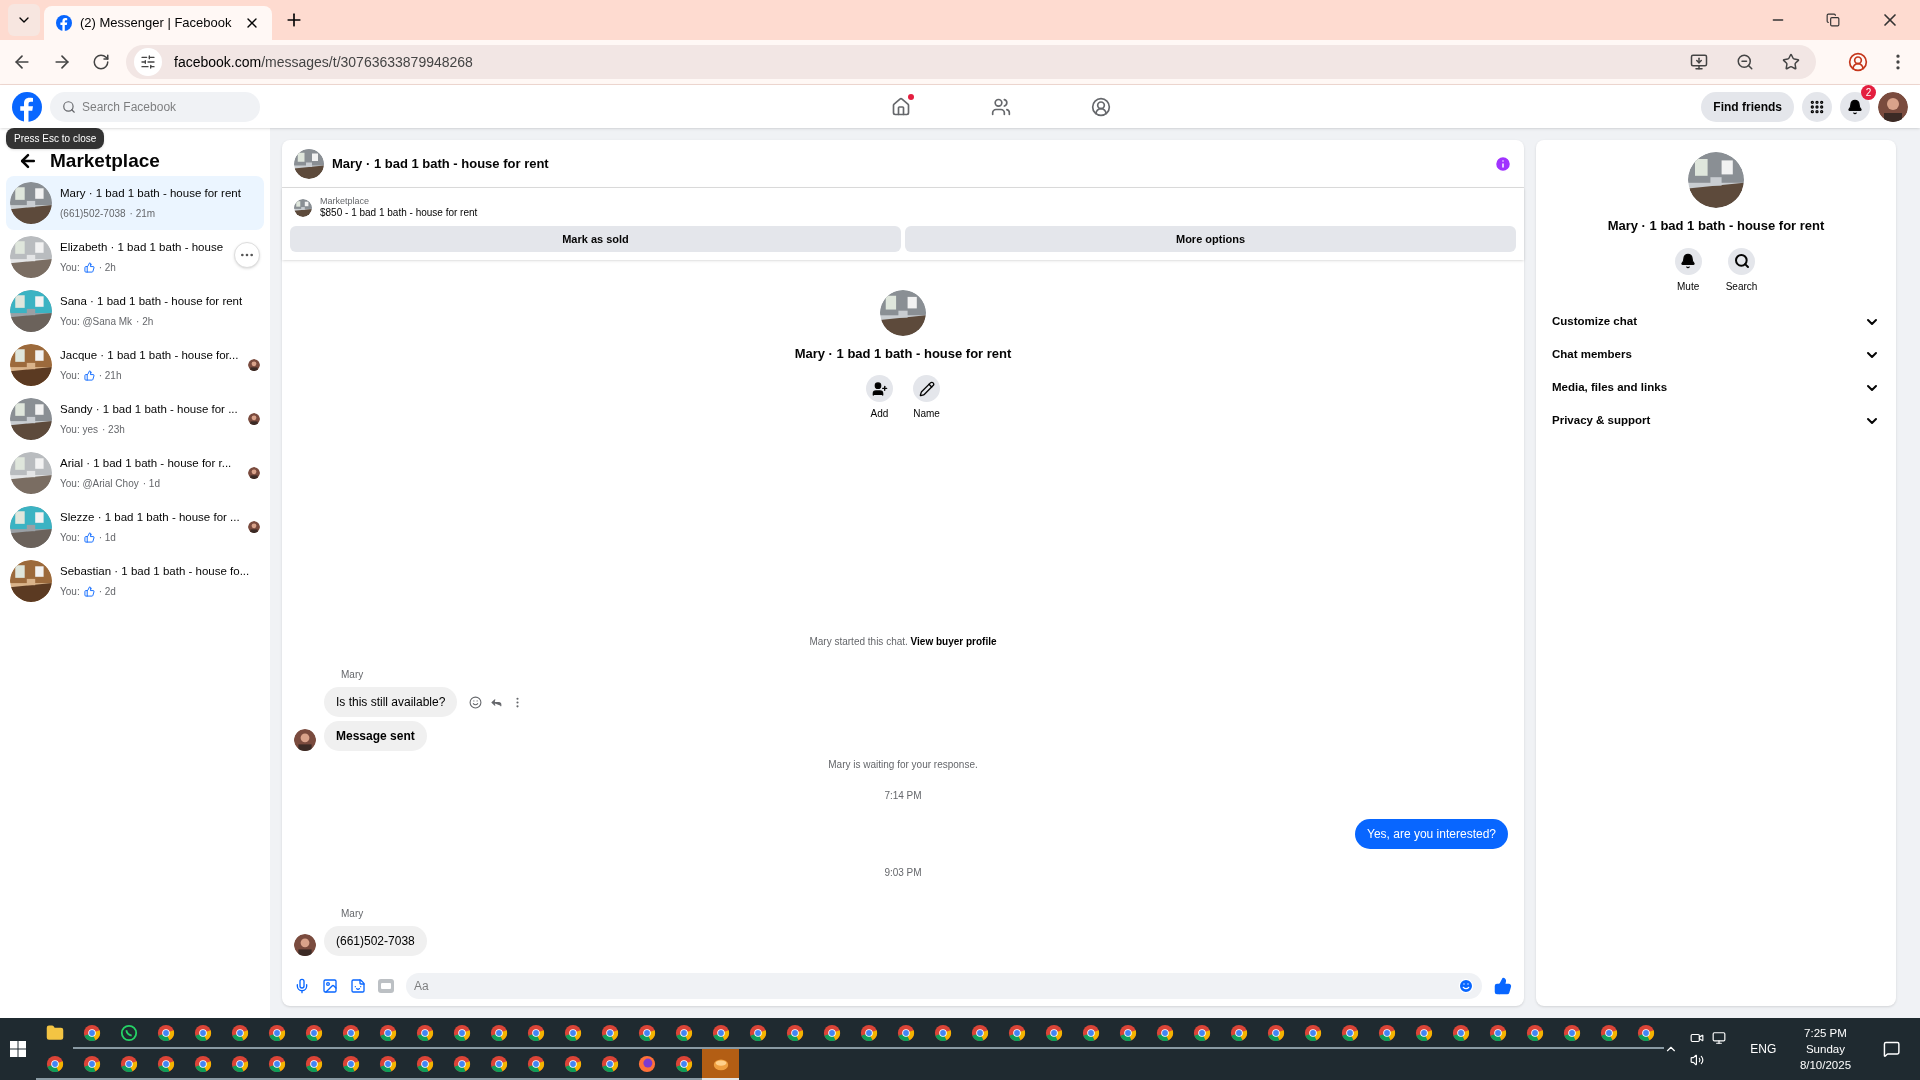  What do you see at coordinates (1716, 421) in the screenshot?
I see `details-section: Privacy & support` at bounding box center [1716, 421].